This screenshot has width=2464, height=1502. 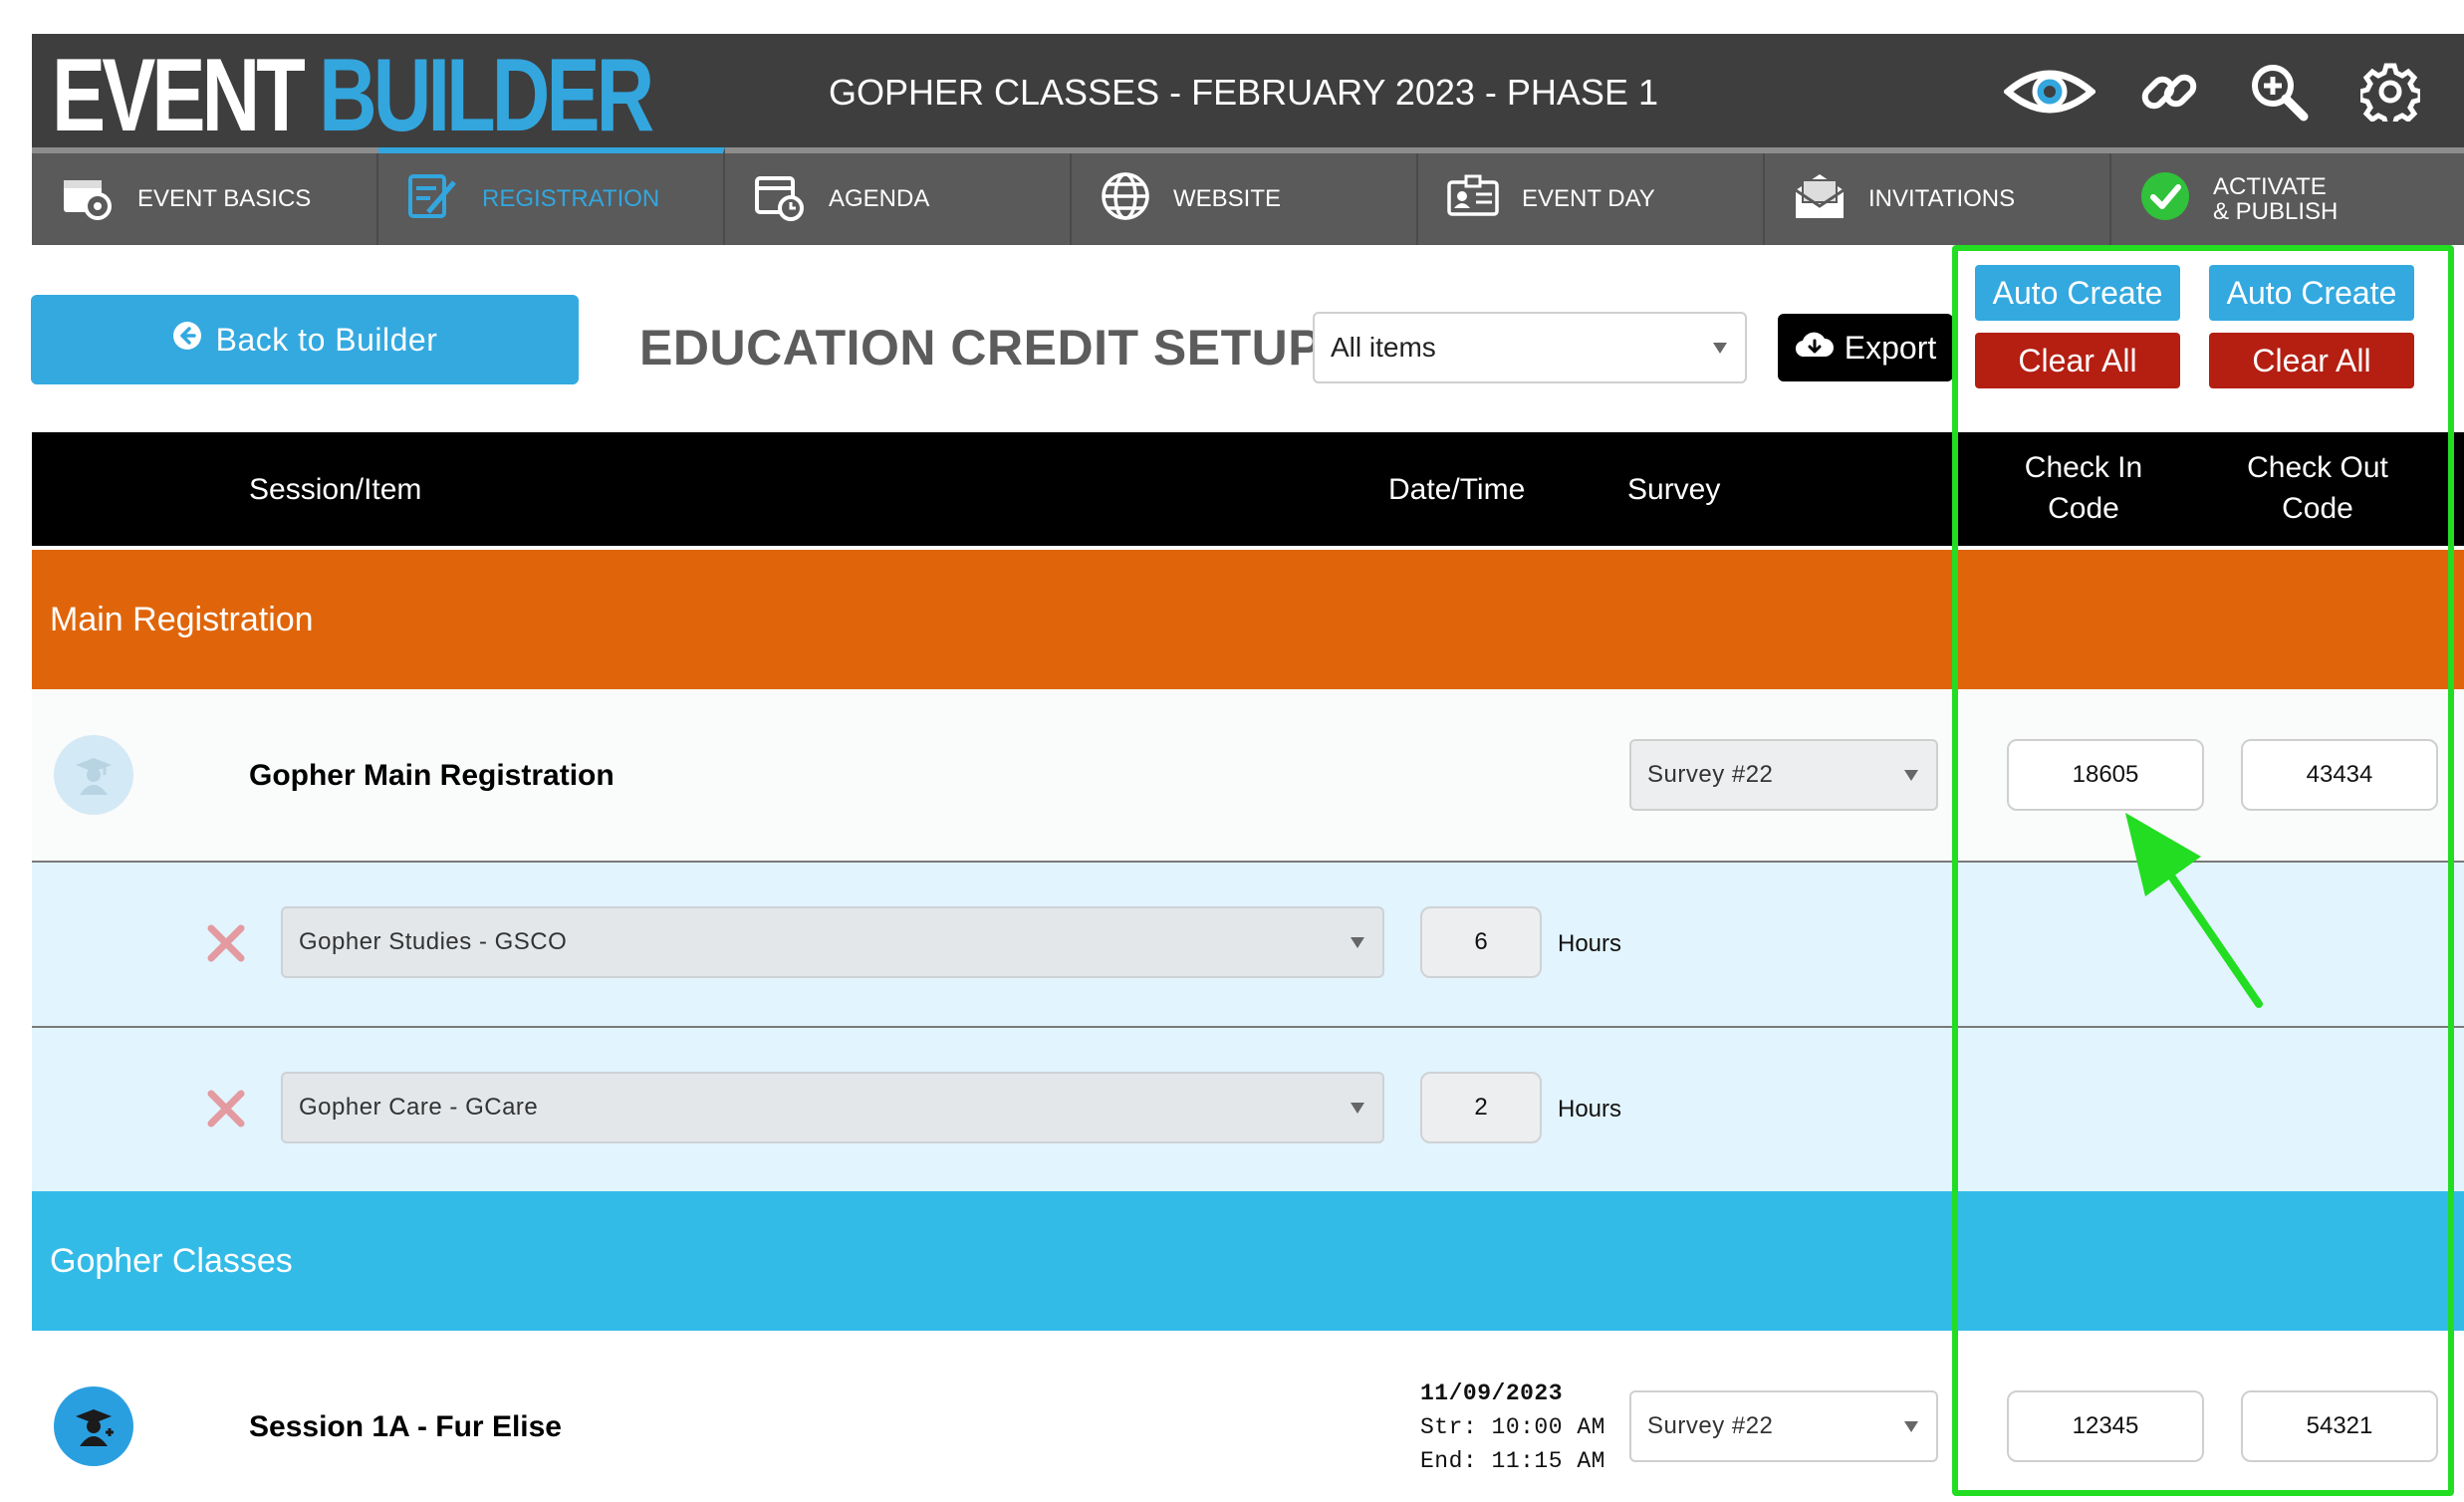 I want to click on credit-row: Gopher Care - GCare 2 Hours, so click(x=1248, y=1109).